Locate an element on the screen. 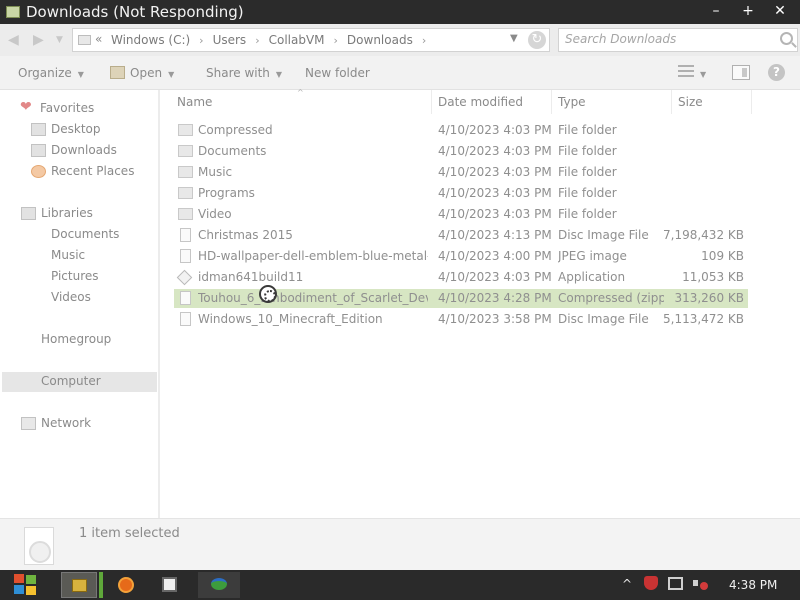 The height and width of the screenshot is (600, 800). nav-libraries-label: Libraries is located at coordinates (67, 213).